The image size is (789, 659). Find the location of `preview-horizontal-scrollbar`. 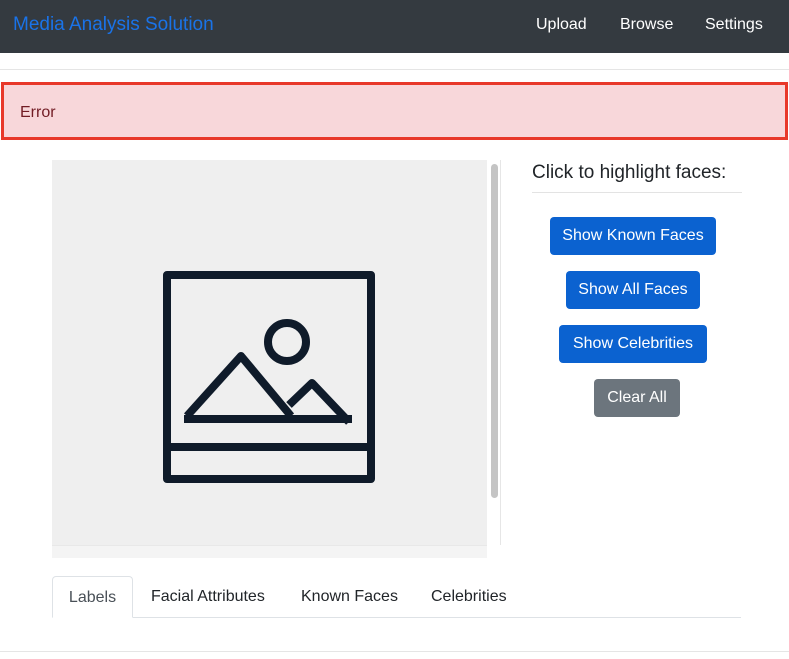

preview-horizontal-scrollbar is located at coordinates (269, 551).